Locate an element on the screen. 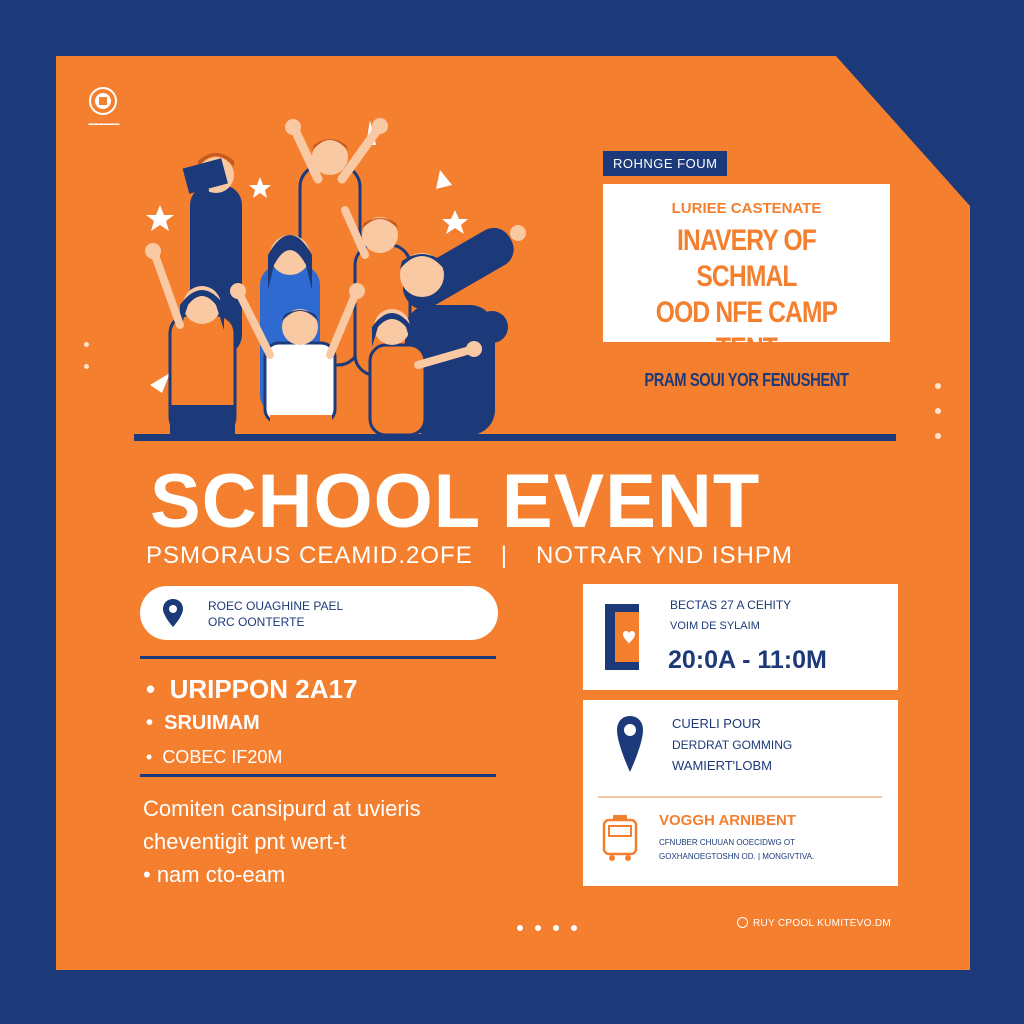 The width and height of the screenshot is (1024, 1024). highlights-list: • URIPPON 2A17 • SRUIMAM • COBEC IF20M is located at coordinates (251, 723).